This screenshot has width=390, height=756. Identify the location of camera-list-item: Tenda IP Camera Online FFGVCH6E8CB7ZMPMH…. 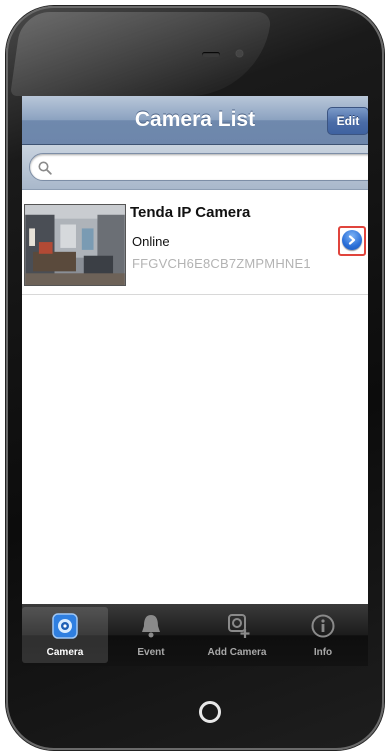
(195, 242).